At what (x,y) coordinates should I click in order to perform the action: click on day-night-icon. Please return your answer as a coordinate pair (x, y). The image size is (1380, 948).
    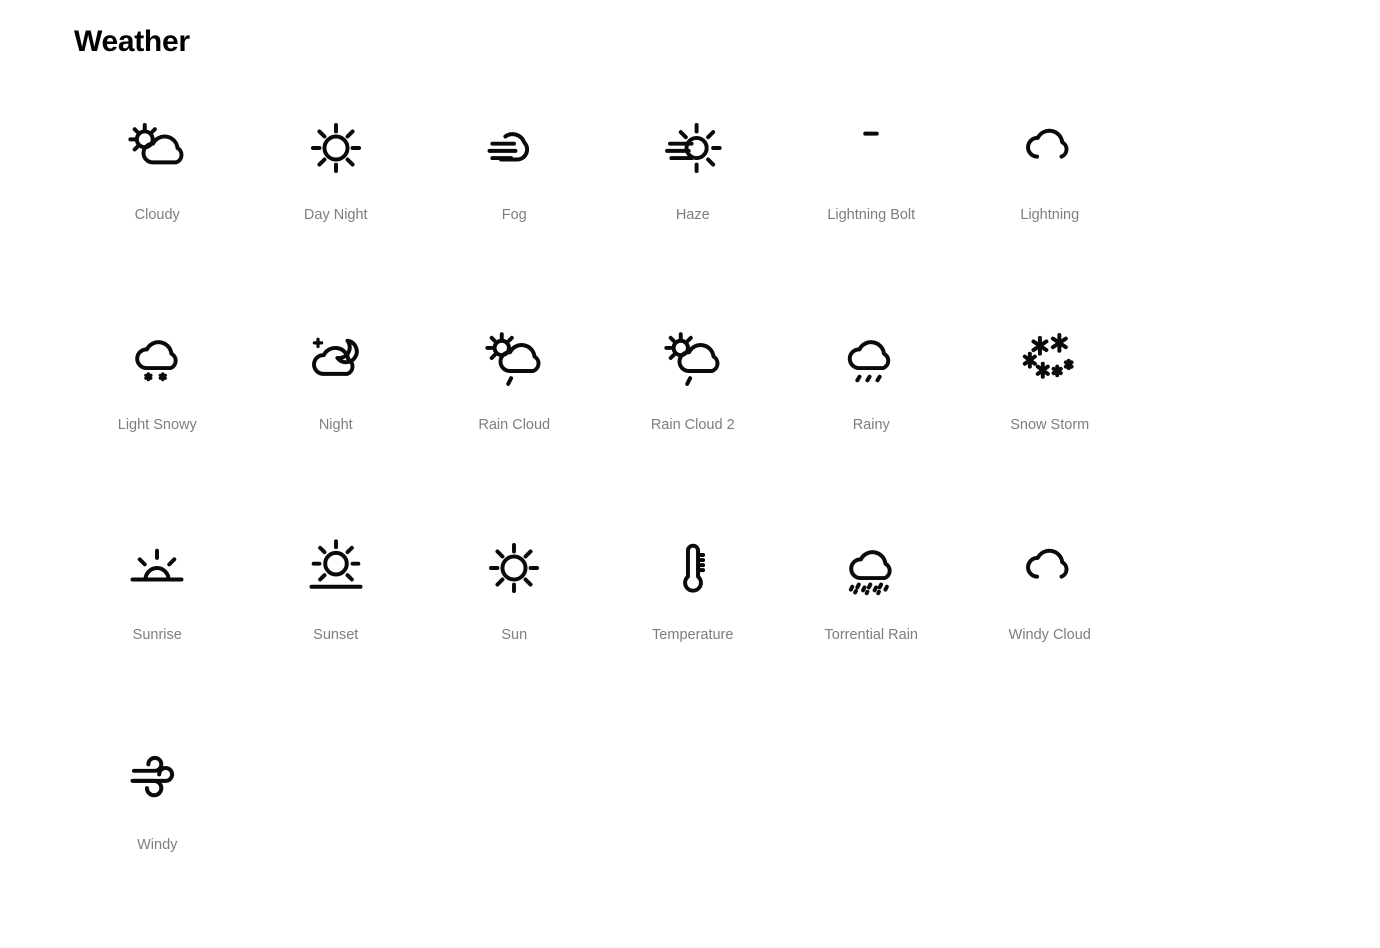
    Looking at the image, I should click on (336, 148).